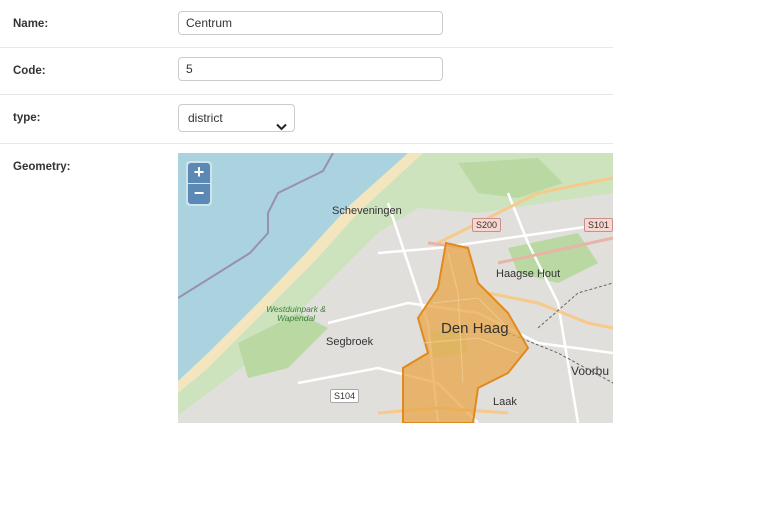 This screenshot has height=530, width=766. What do you see at coordinates (345, 396) in the screenshot?
I see `road-shield-s104: S104` at bounding box center [345, 396].